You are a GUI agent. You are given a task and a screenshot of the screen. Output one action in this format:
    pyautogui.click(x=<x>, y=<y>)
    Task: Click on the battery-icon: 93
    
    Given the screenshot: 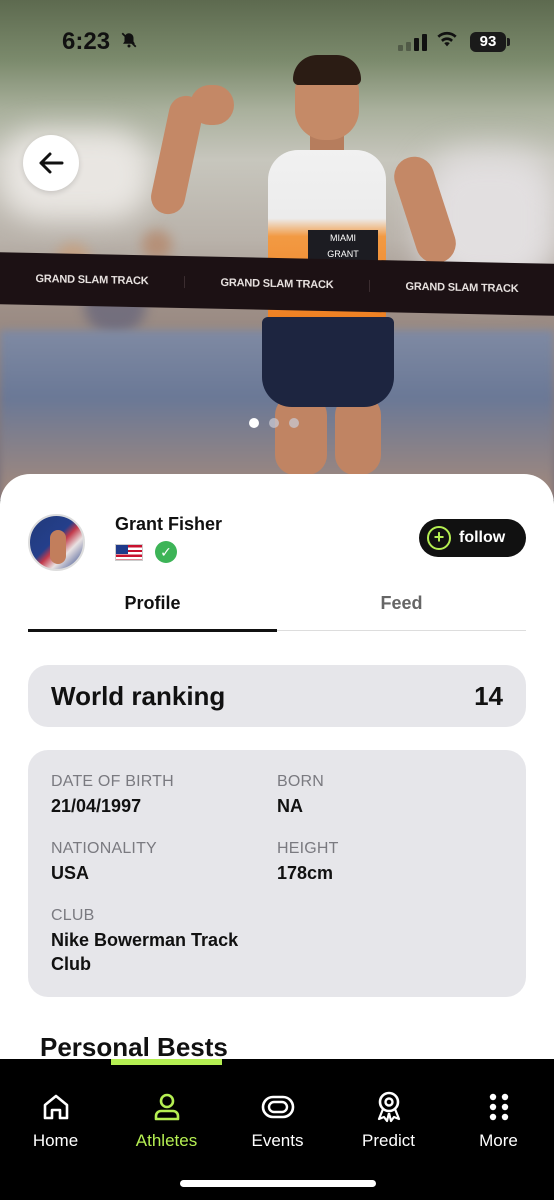 What is the action you would take?
    pyautogui.click(x=490, y=42)
    